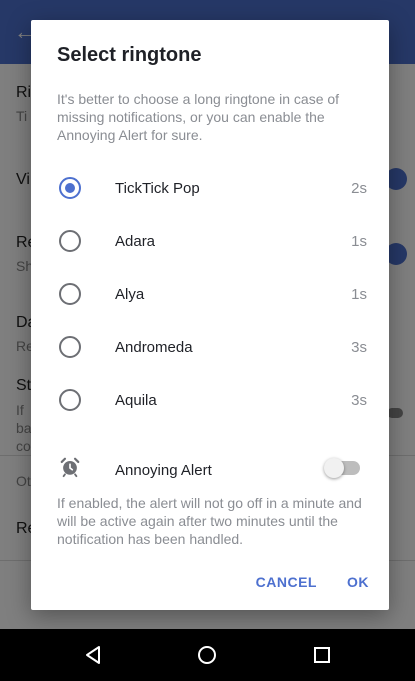  What do you see at coordinates (334, 468) in the screenshot?
I see `switch-thumb` at bounding box center [334, 468].